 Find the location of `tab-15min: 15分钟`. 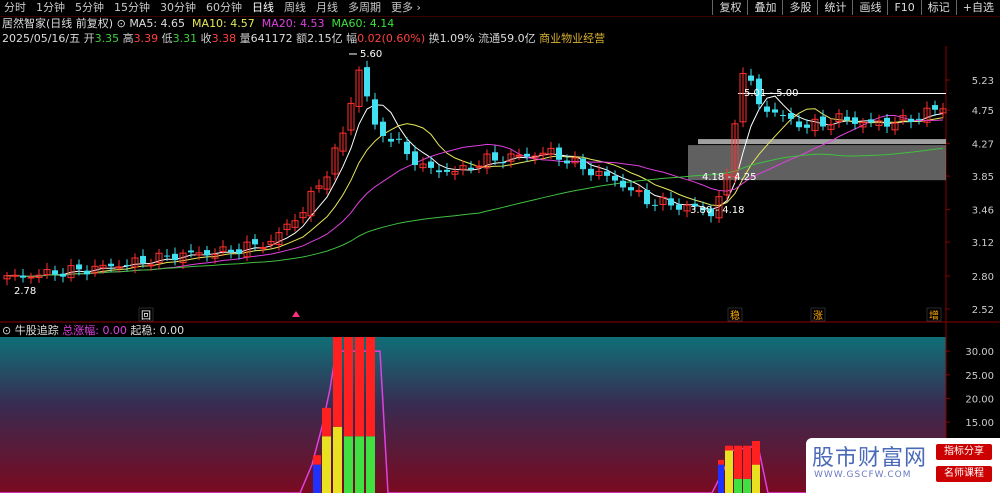

tab-15min: 15分钟 is located at coordinates (132, 7).